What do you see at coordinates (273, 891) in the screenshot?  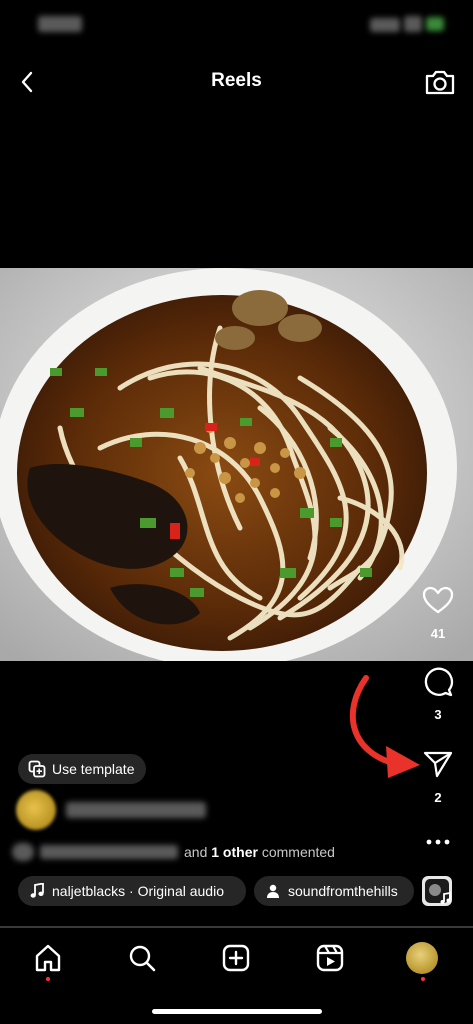 I see `person-icon` at bounding box center [273, 891].